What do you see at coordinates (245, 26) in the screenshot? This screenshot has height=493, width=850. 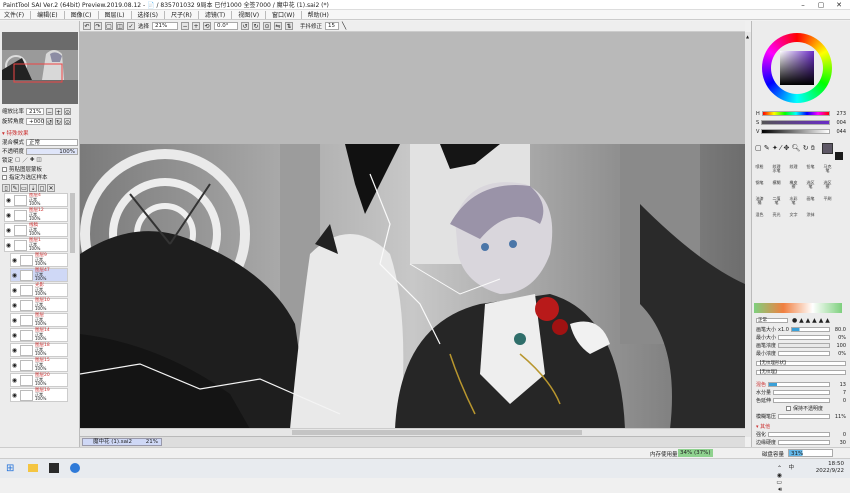 I see `rotate-left-icon: ↺` at bounding box center [245, 26].